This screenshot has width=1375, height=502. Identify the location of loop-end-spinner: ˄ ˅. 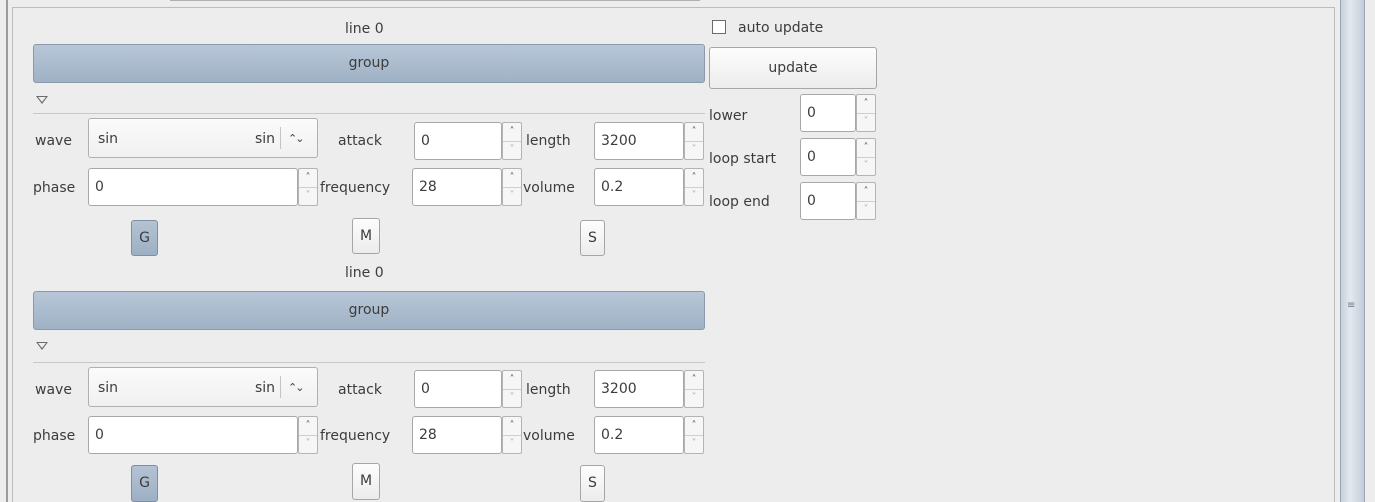
(866, 201).